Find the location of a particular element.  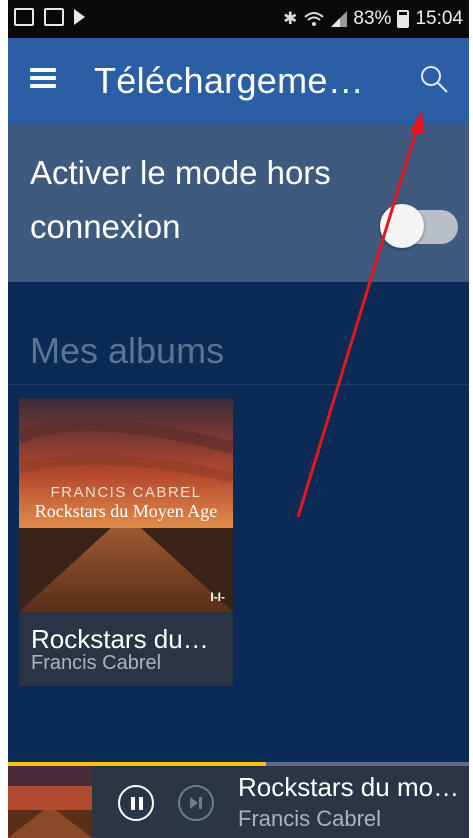

cover-artist-text: FRANCIS CABREL is located at coordinates (126, 492).